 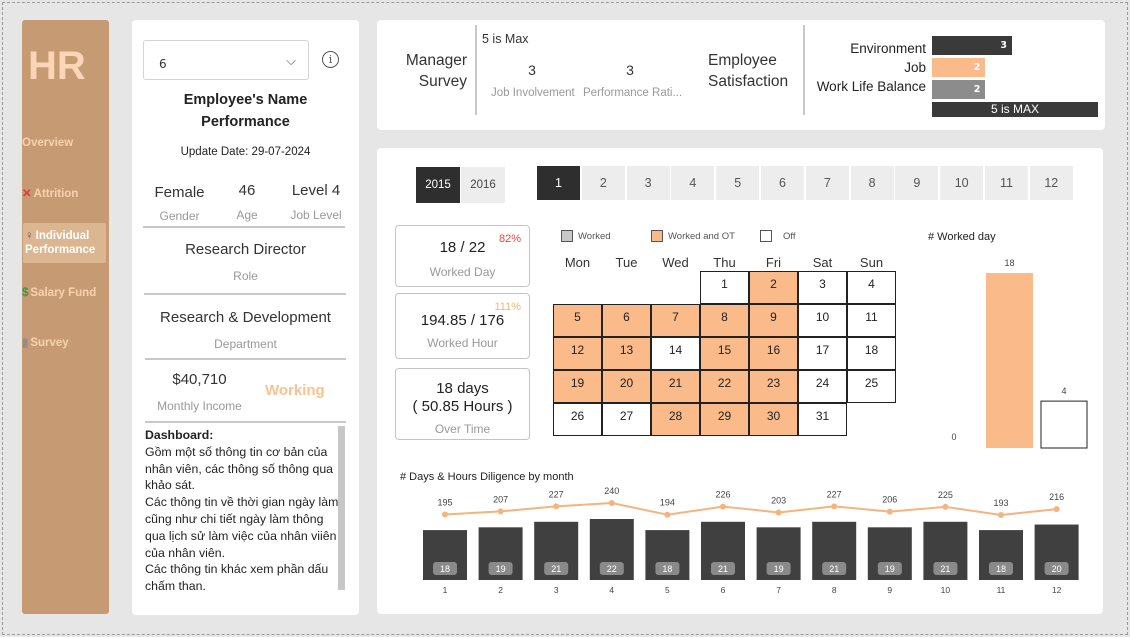 What do you see at coordinates (724, 262) in the screenshot?
I see `weekday-header: Thu` at bounding box center [724, 262].